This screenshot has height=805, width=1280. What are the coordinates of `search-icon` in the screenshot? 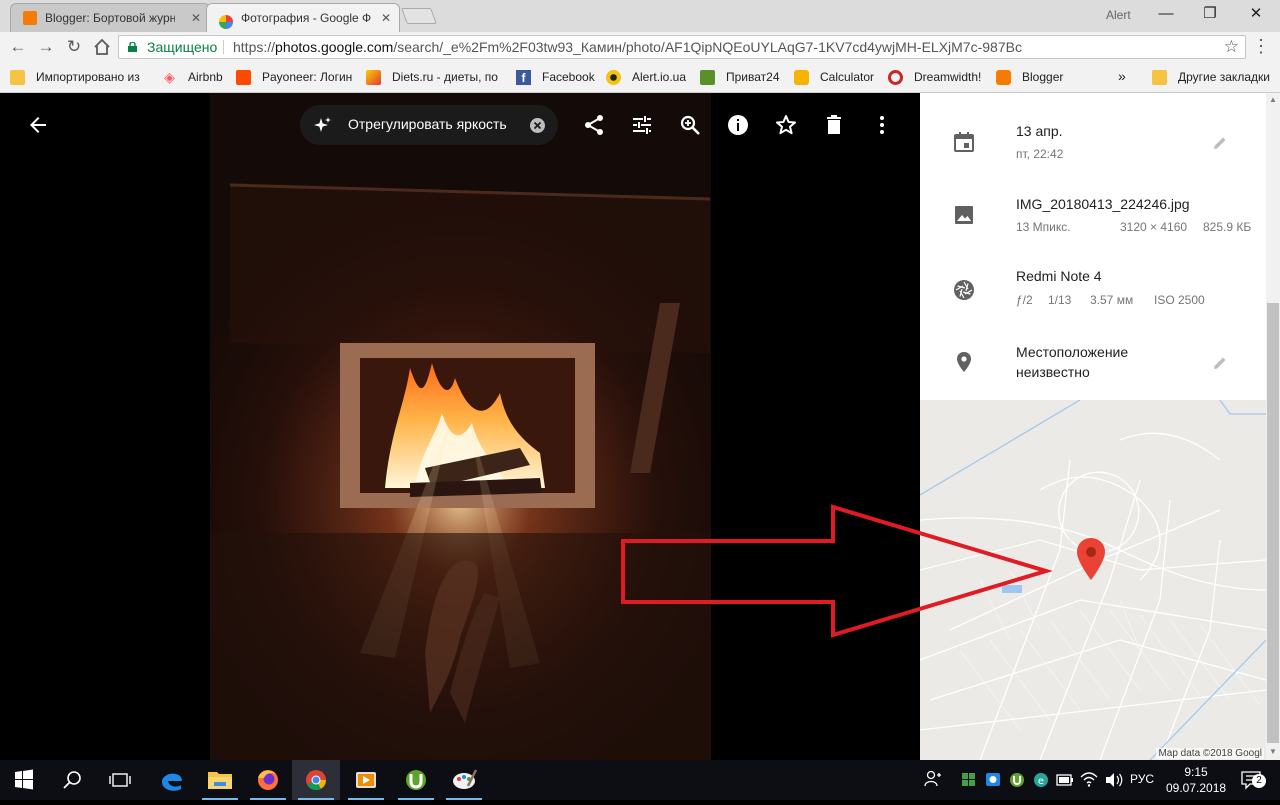 It's located at (72, 780).